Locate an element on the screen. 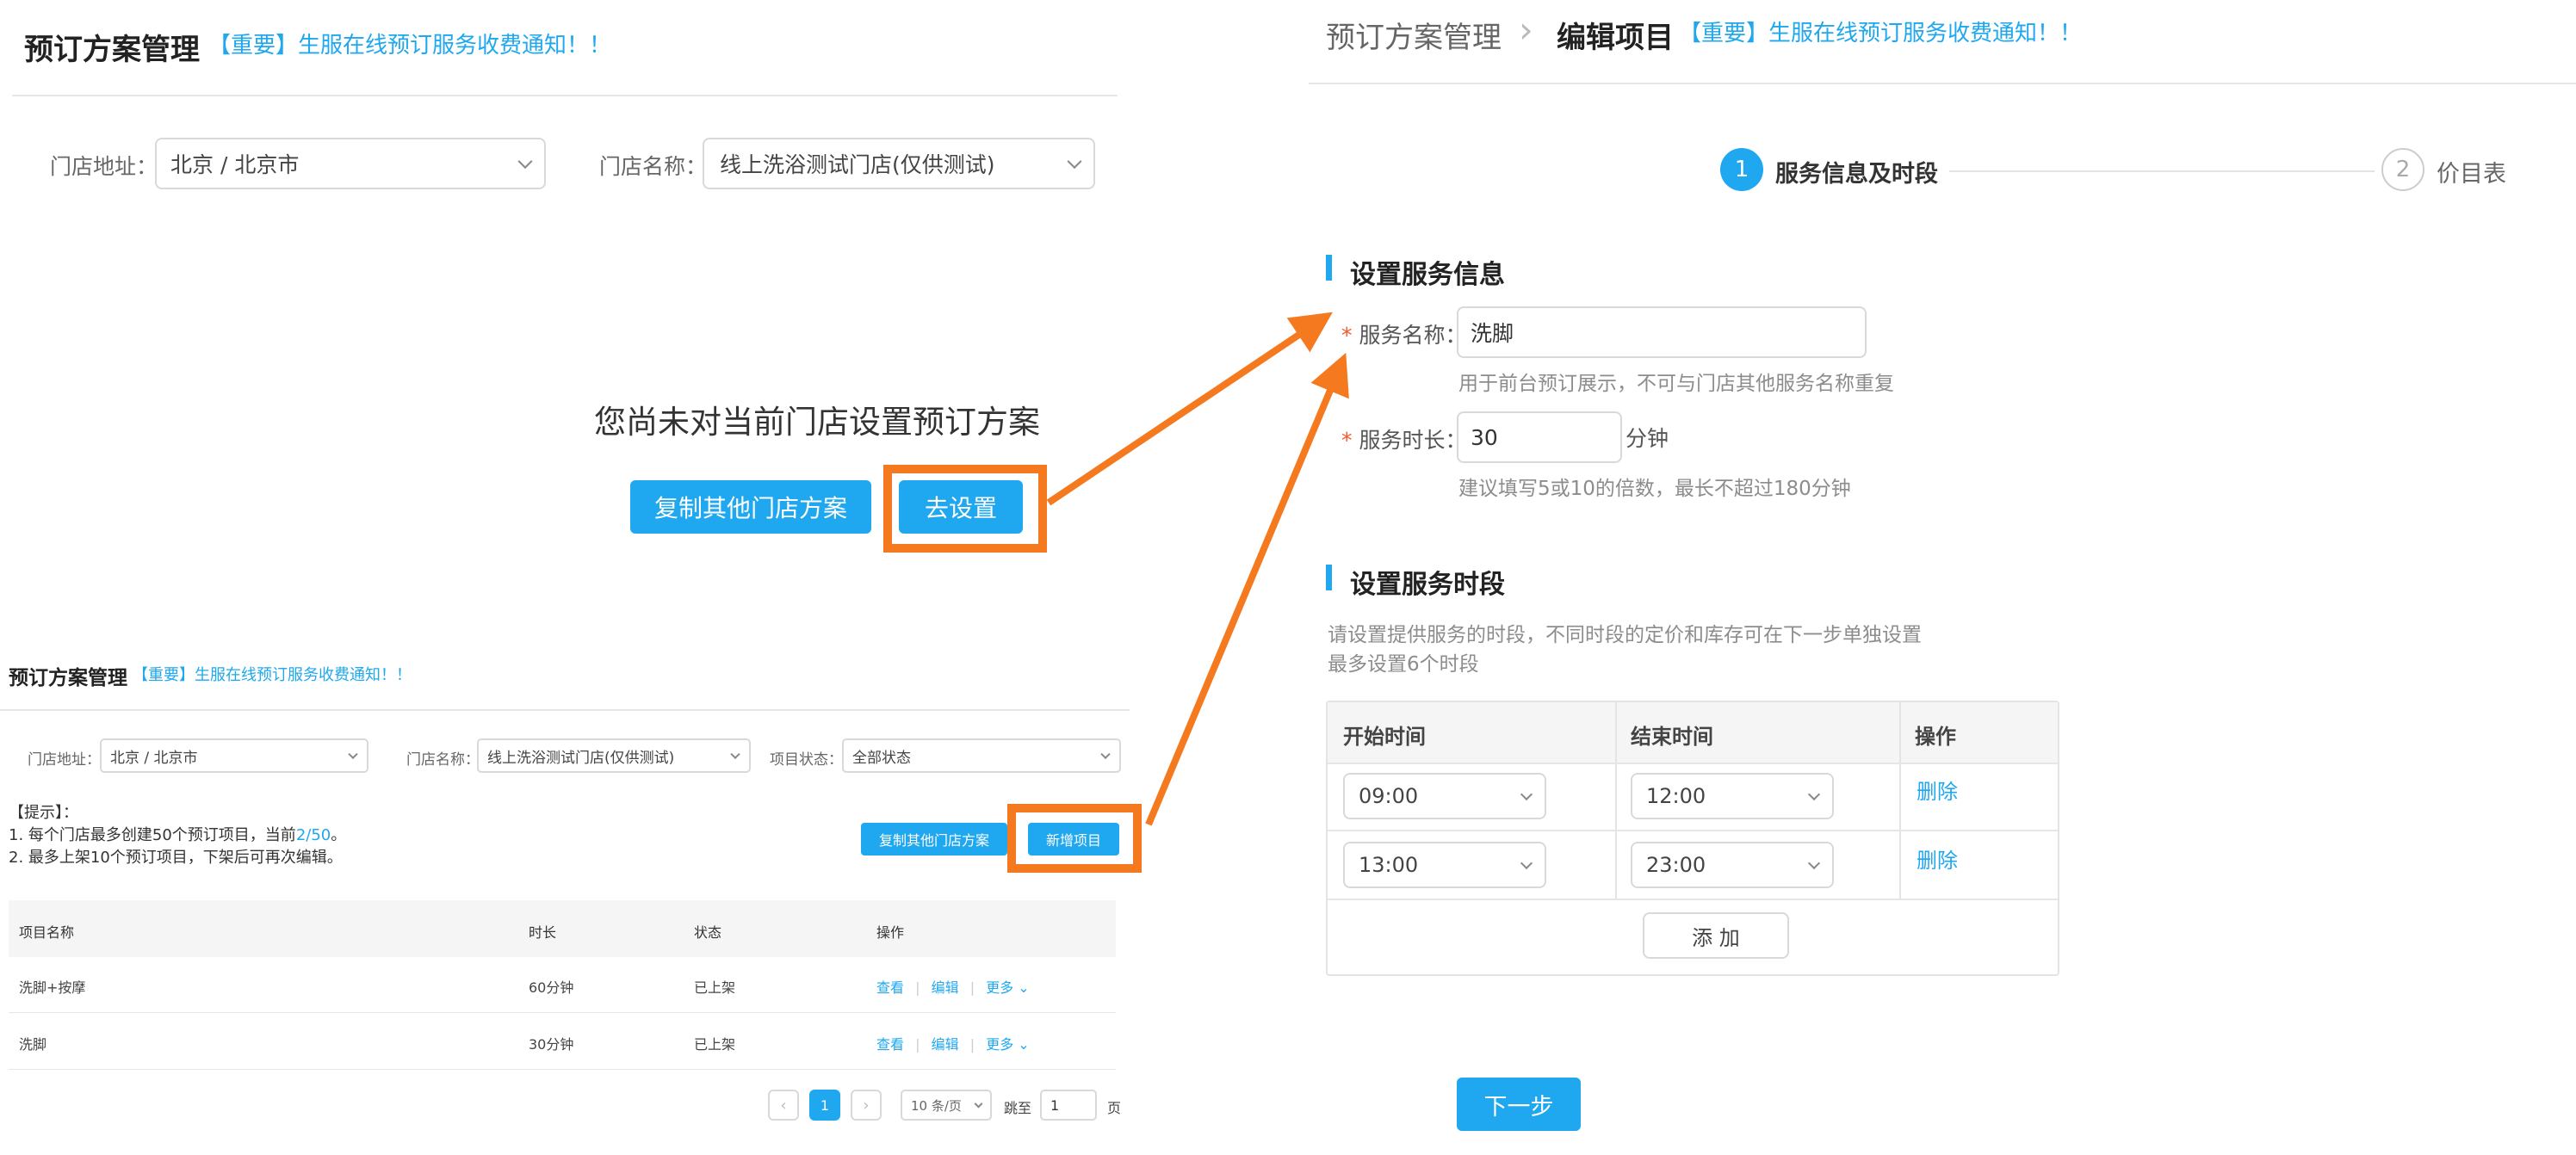 The height and width of the screenshot is (1155, 2576). name-label: * 服务名称： is located at coordinates (1404, 333).